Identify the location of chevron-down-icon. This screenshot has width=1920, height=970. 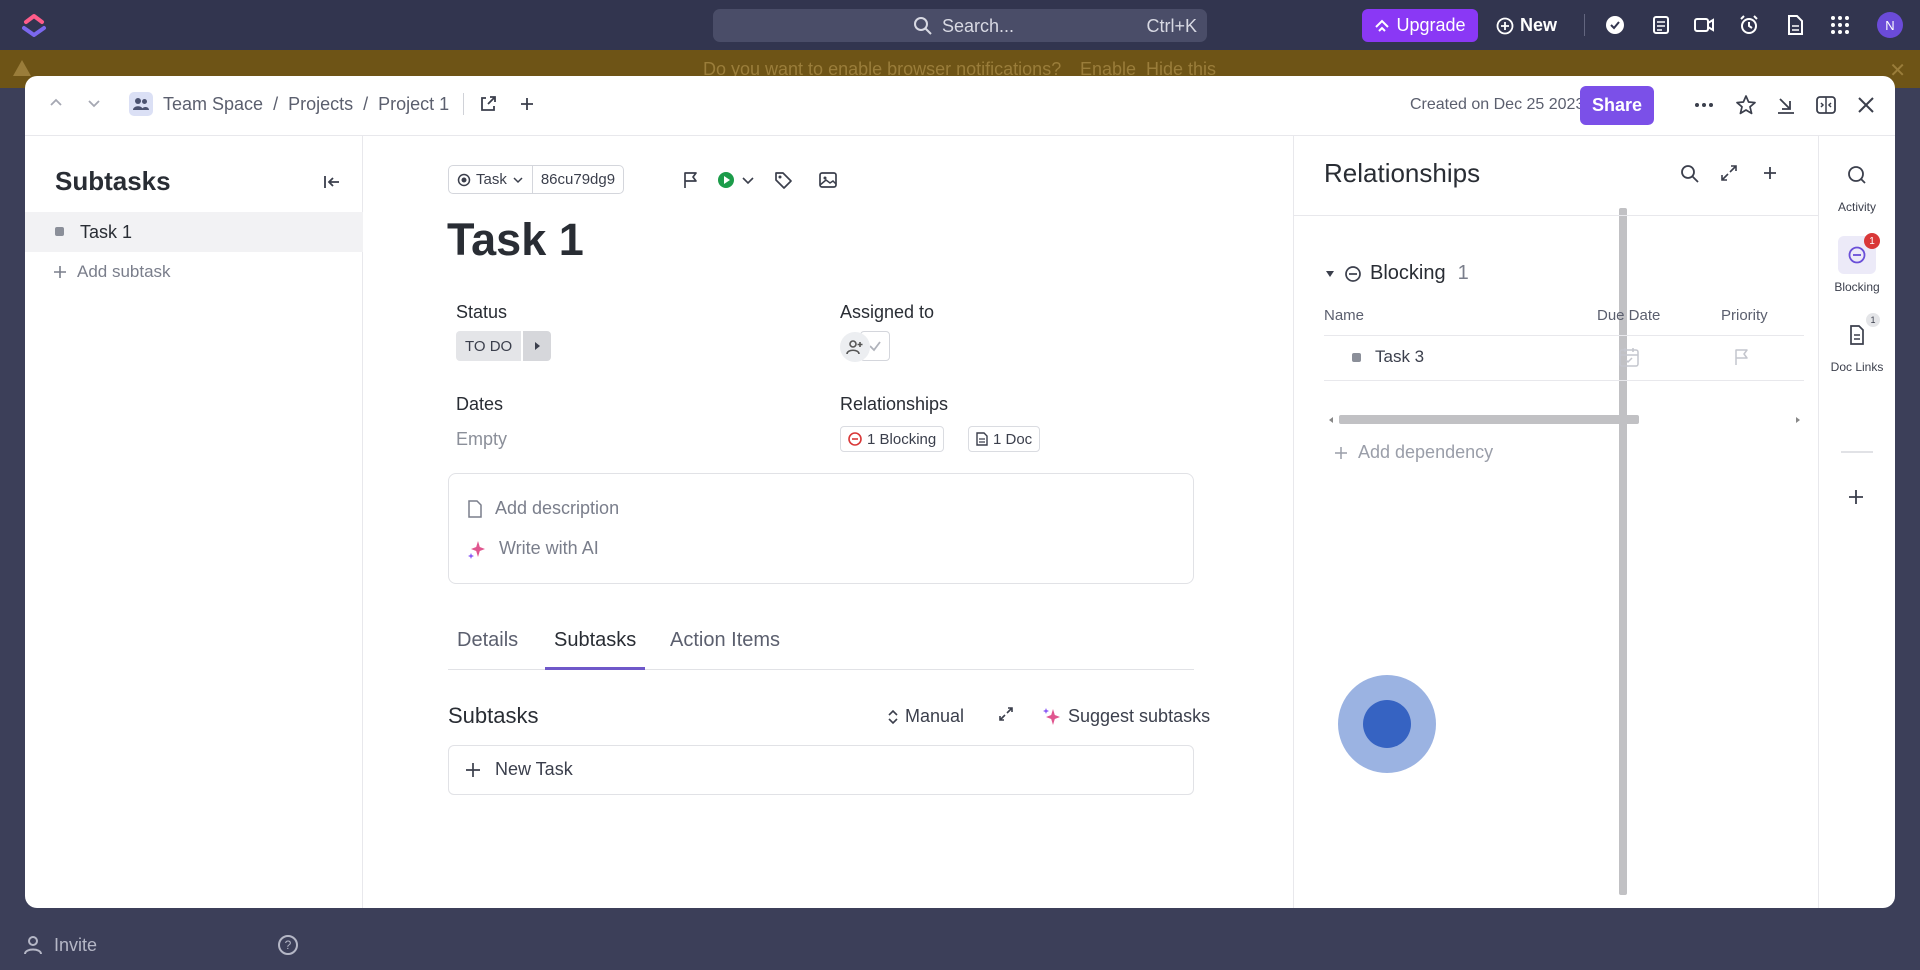
(94, 103).